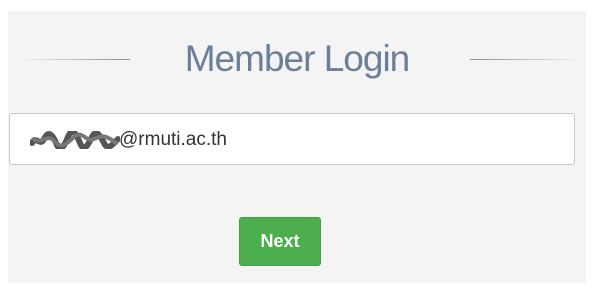 The image size is (593, 289). Describe the element at coordinates (75, 140) in the screenshot. I see `redacted-username-scribble` at that location.